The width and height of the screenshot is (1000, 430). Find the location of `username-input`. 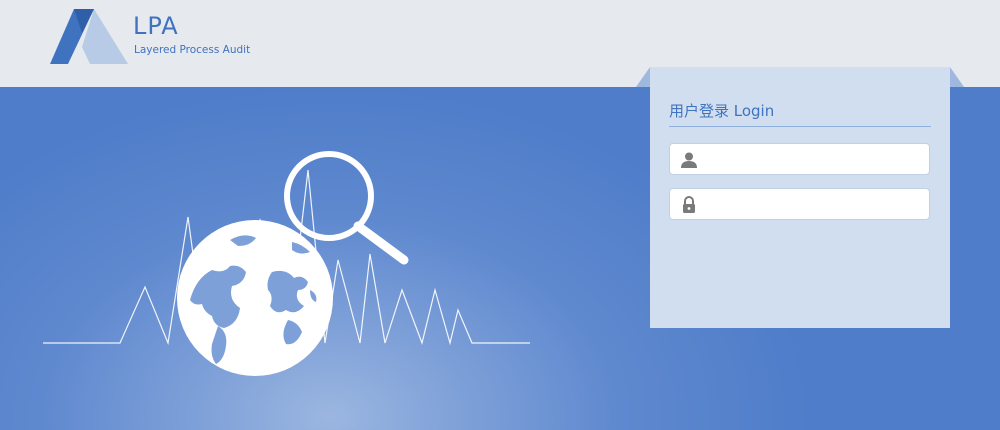

username-input is located at coordinates (813, 159).